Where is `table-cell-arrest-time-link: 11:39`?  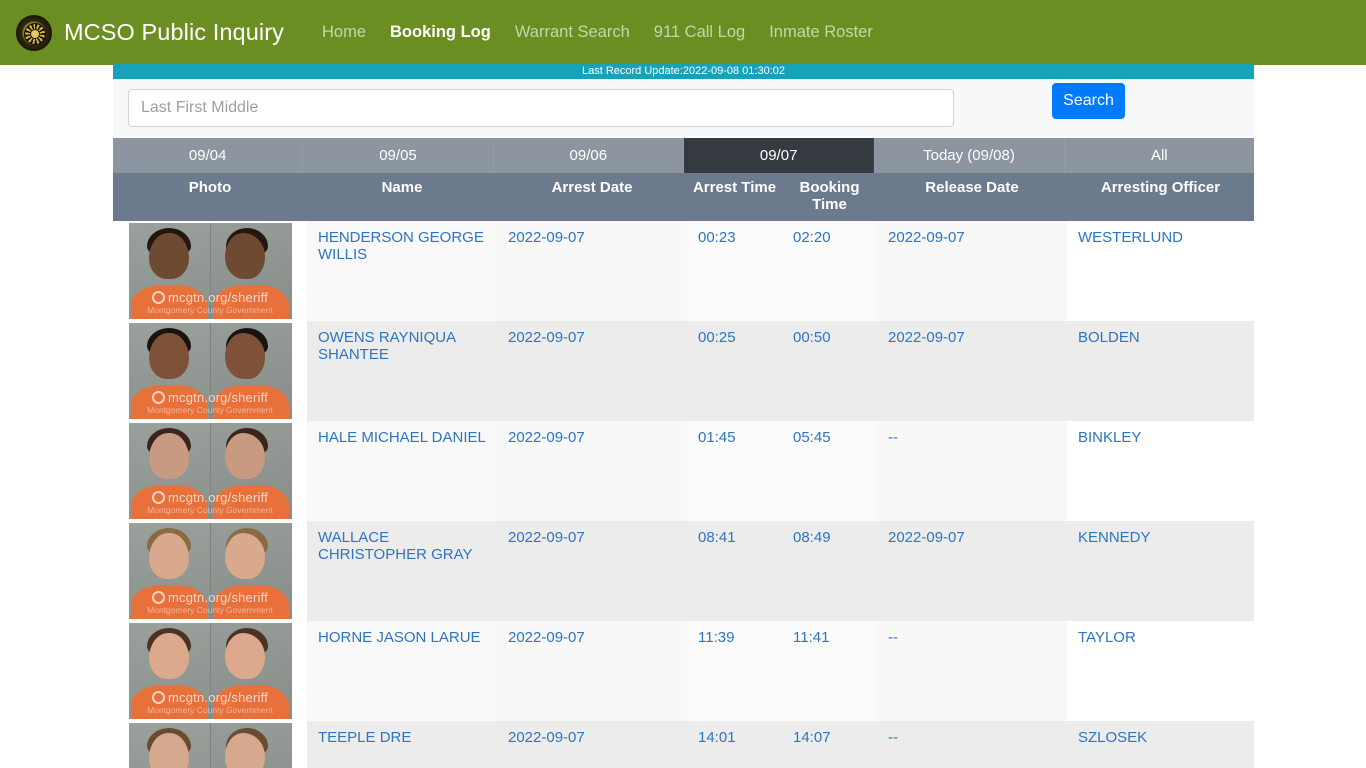 table-cell-arrest-time-link: 11:39 is located at coordinates (716, 637).